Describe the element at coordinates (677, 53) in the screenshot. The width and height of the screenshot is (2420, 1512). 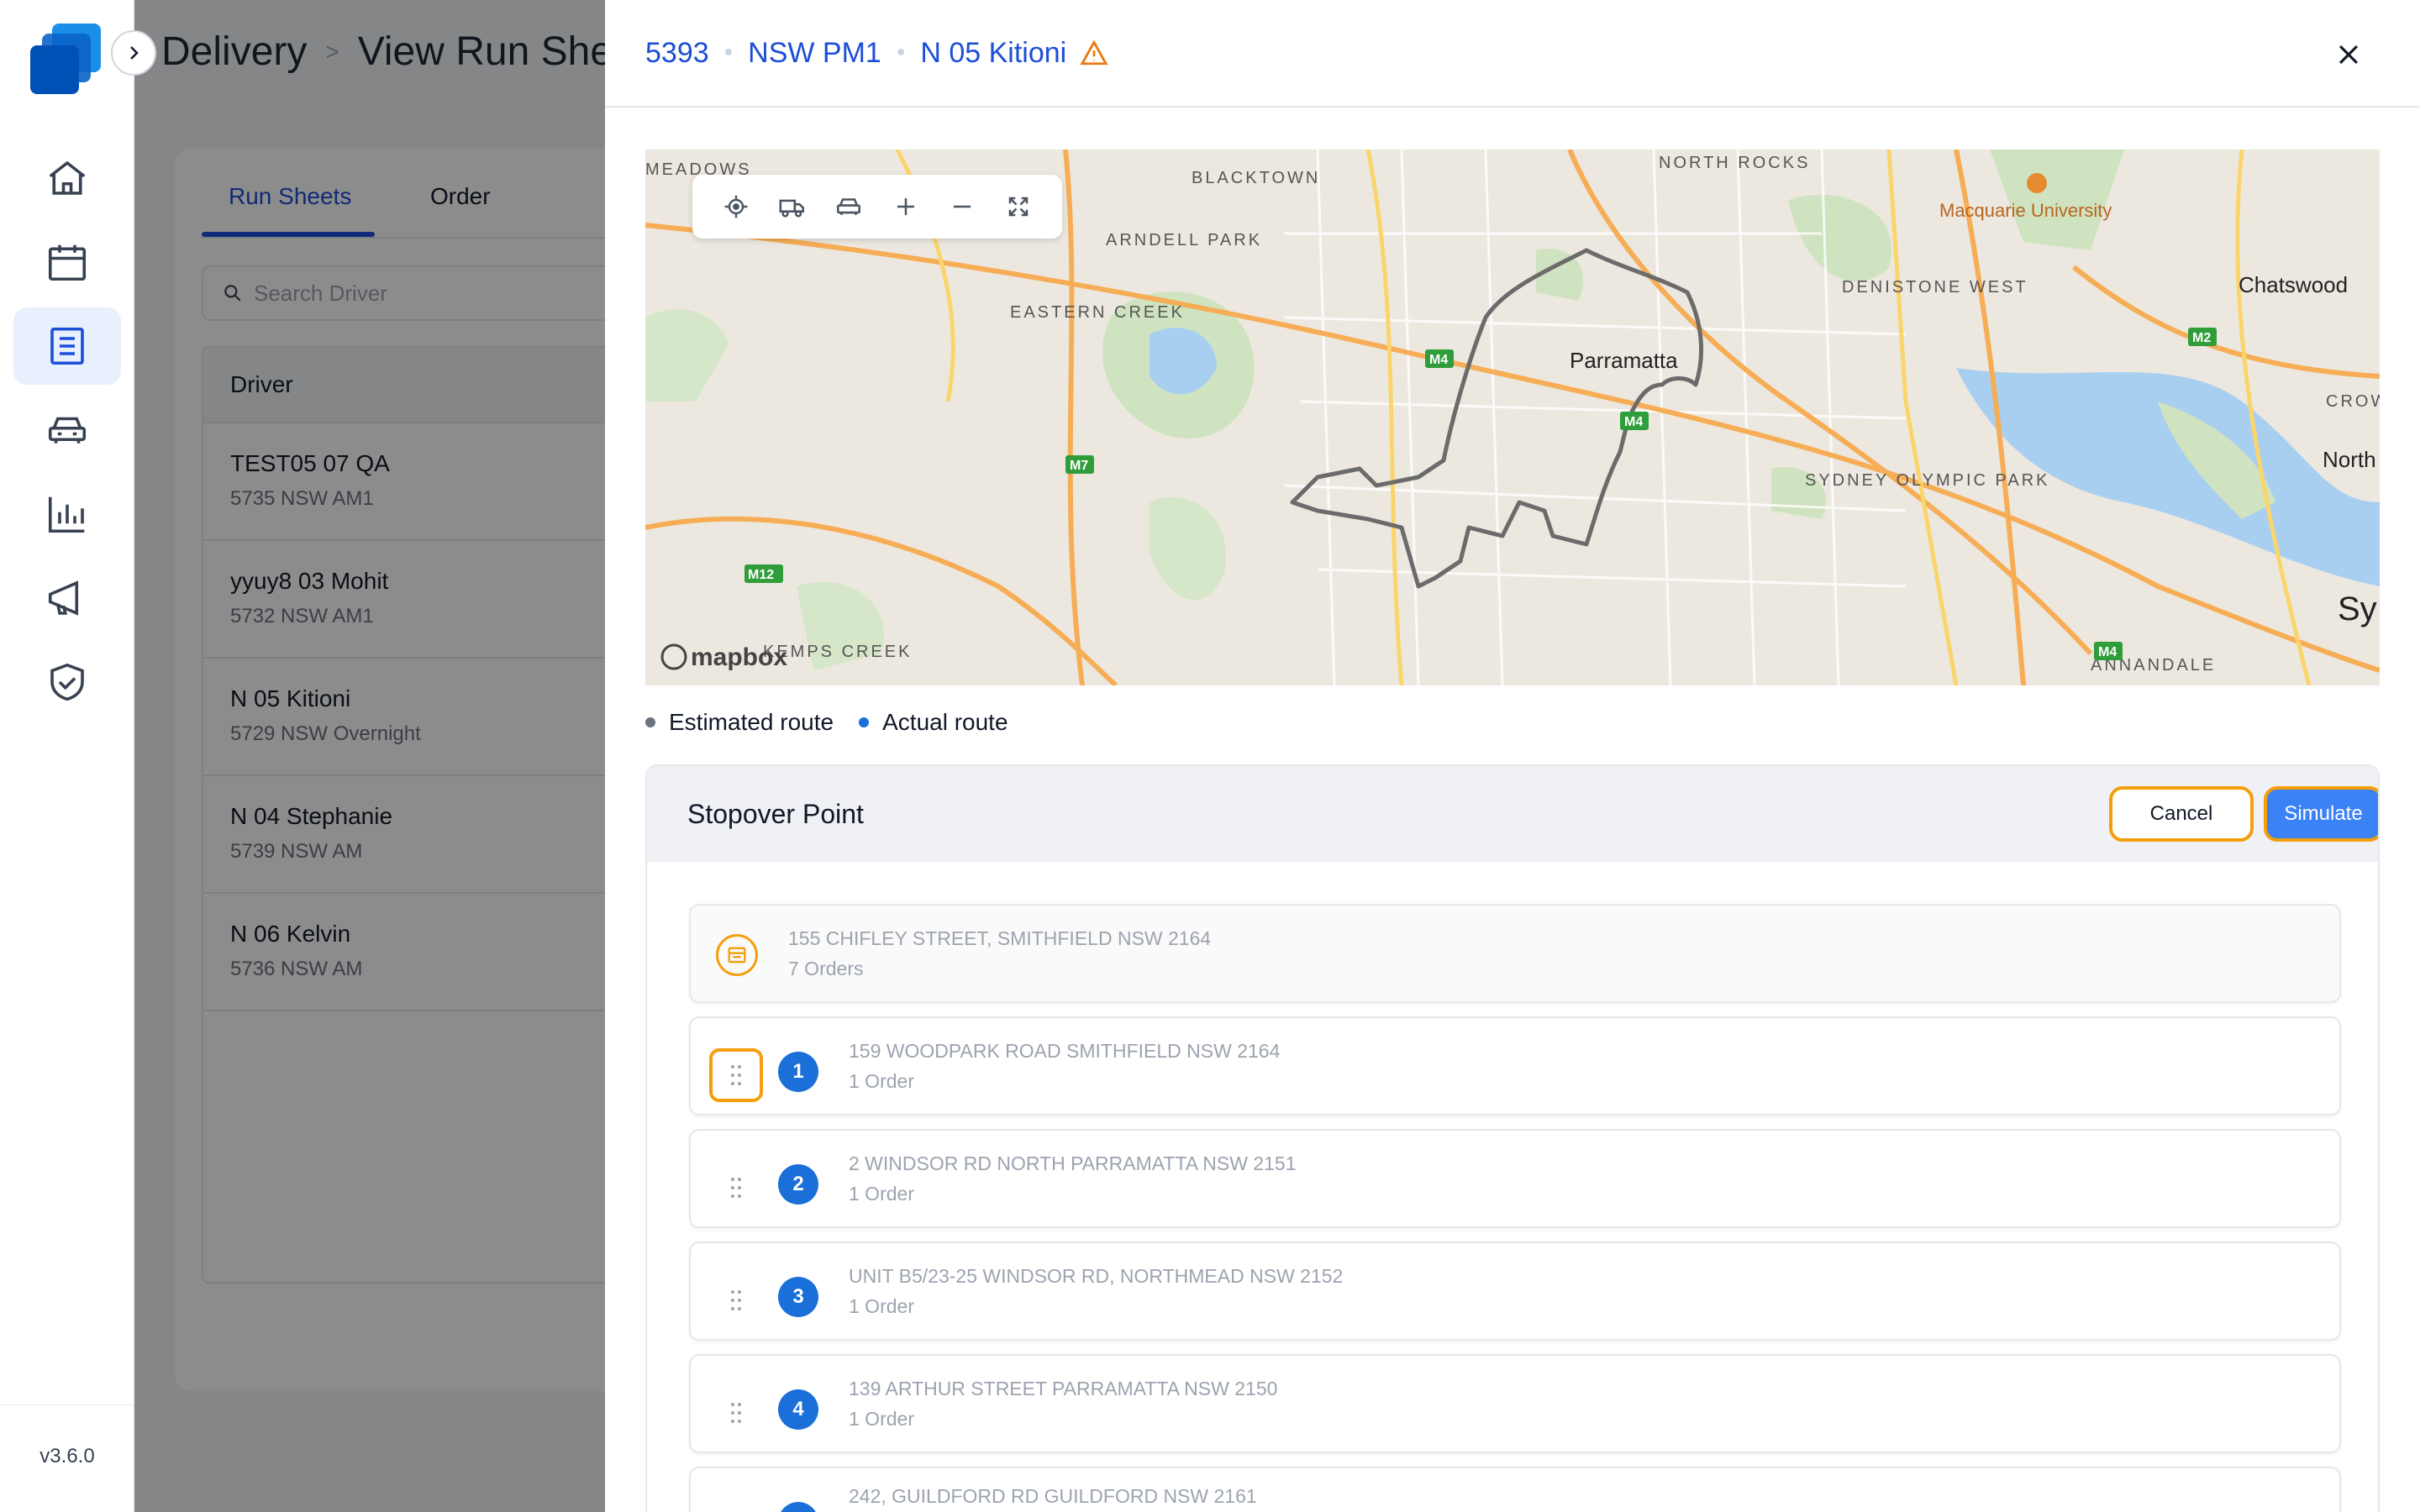
I see `run-id-link: 5393` at that location.